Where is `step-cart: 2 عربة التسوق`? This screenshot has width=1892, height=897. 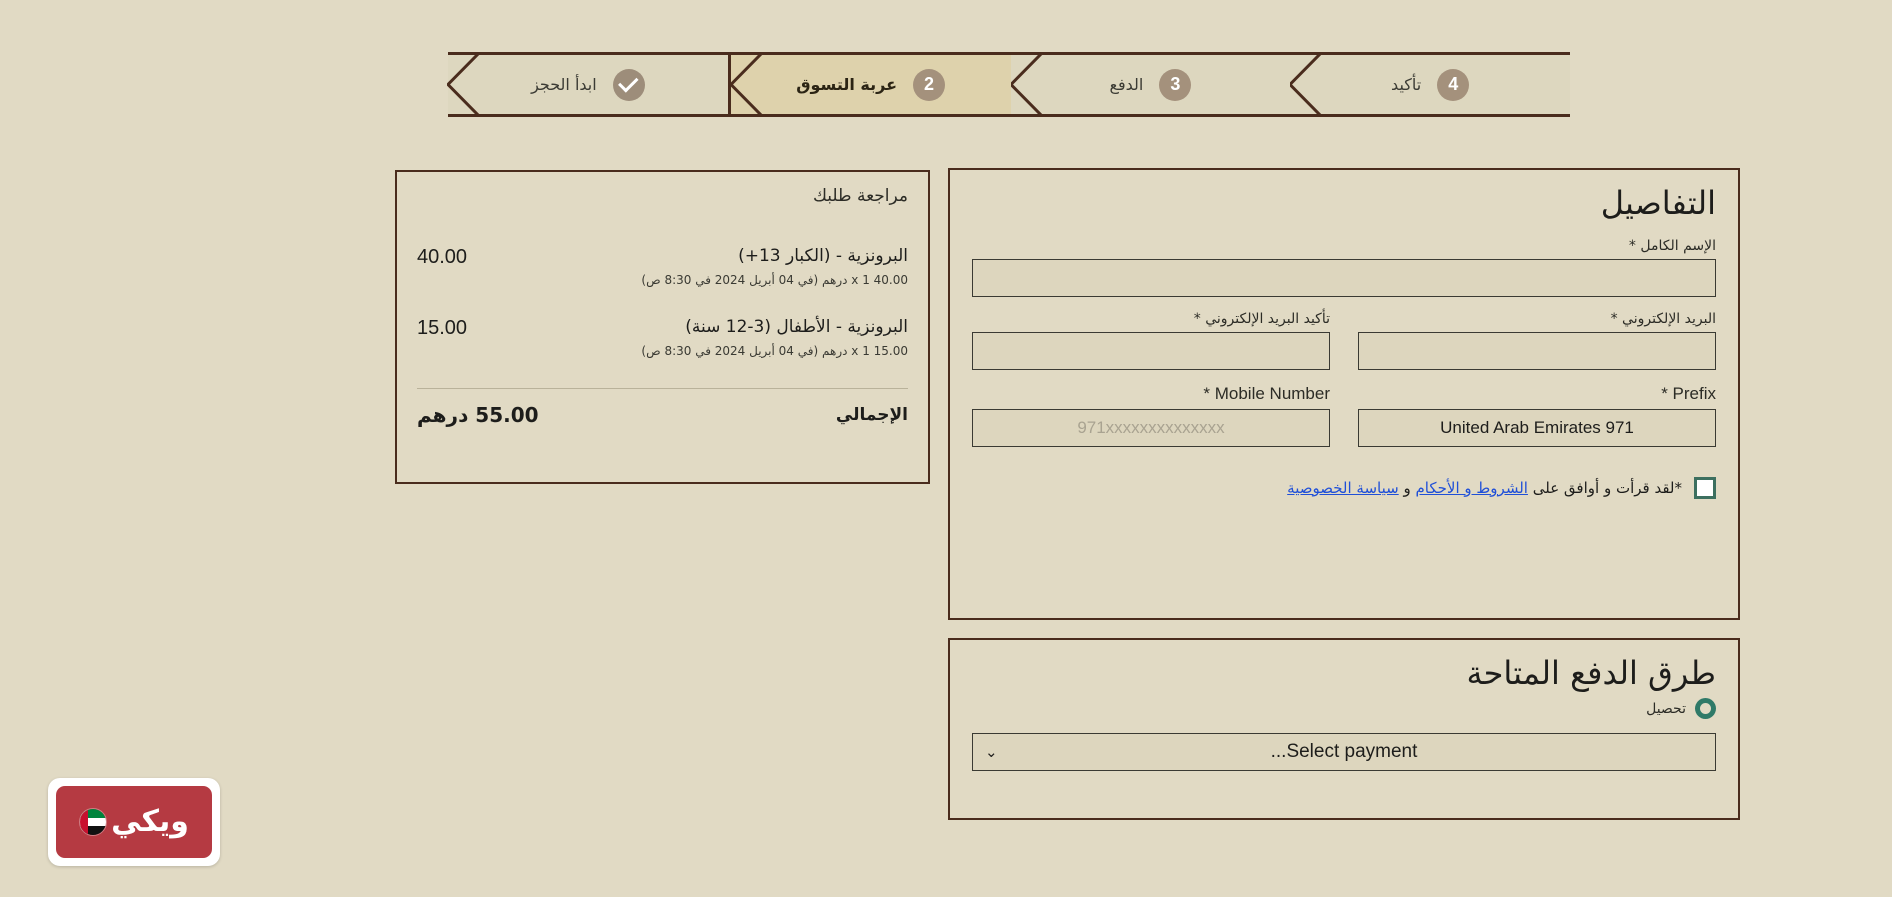 step-cart: 2 عربة التسوق is located at coordinates (870, 84).